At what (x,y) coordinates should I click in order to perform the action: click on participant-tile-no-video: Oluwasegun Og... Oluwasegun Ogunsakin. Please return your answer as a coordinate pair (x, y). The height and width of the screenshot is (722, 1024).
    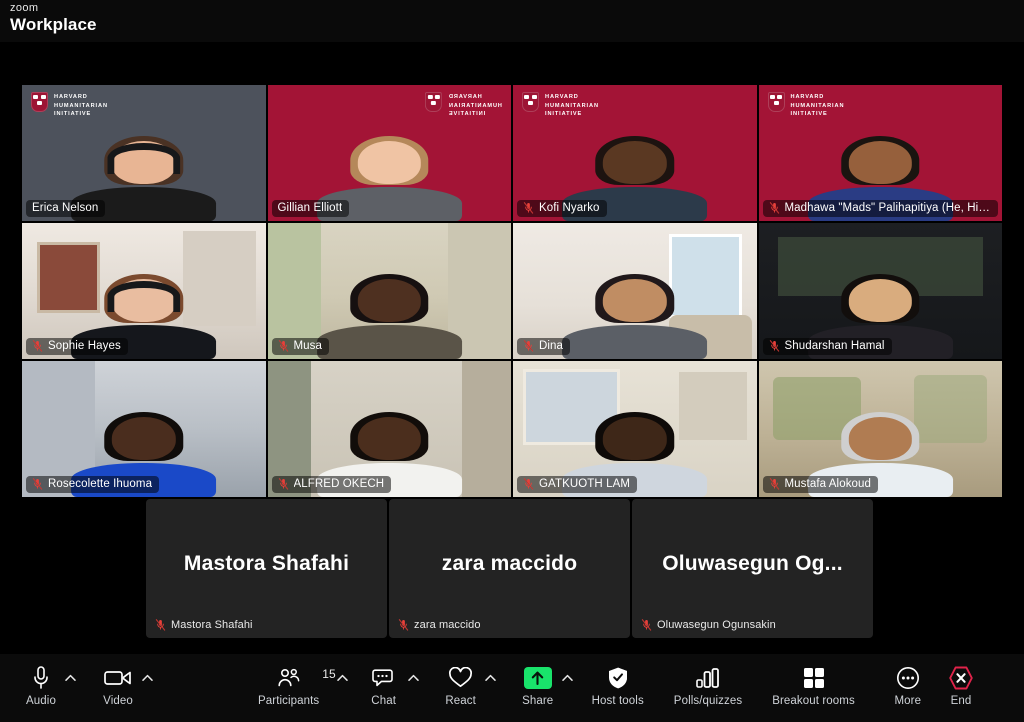
    Looking at the image, I should click on (752, 568).